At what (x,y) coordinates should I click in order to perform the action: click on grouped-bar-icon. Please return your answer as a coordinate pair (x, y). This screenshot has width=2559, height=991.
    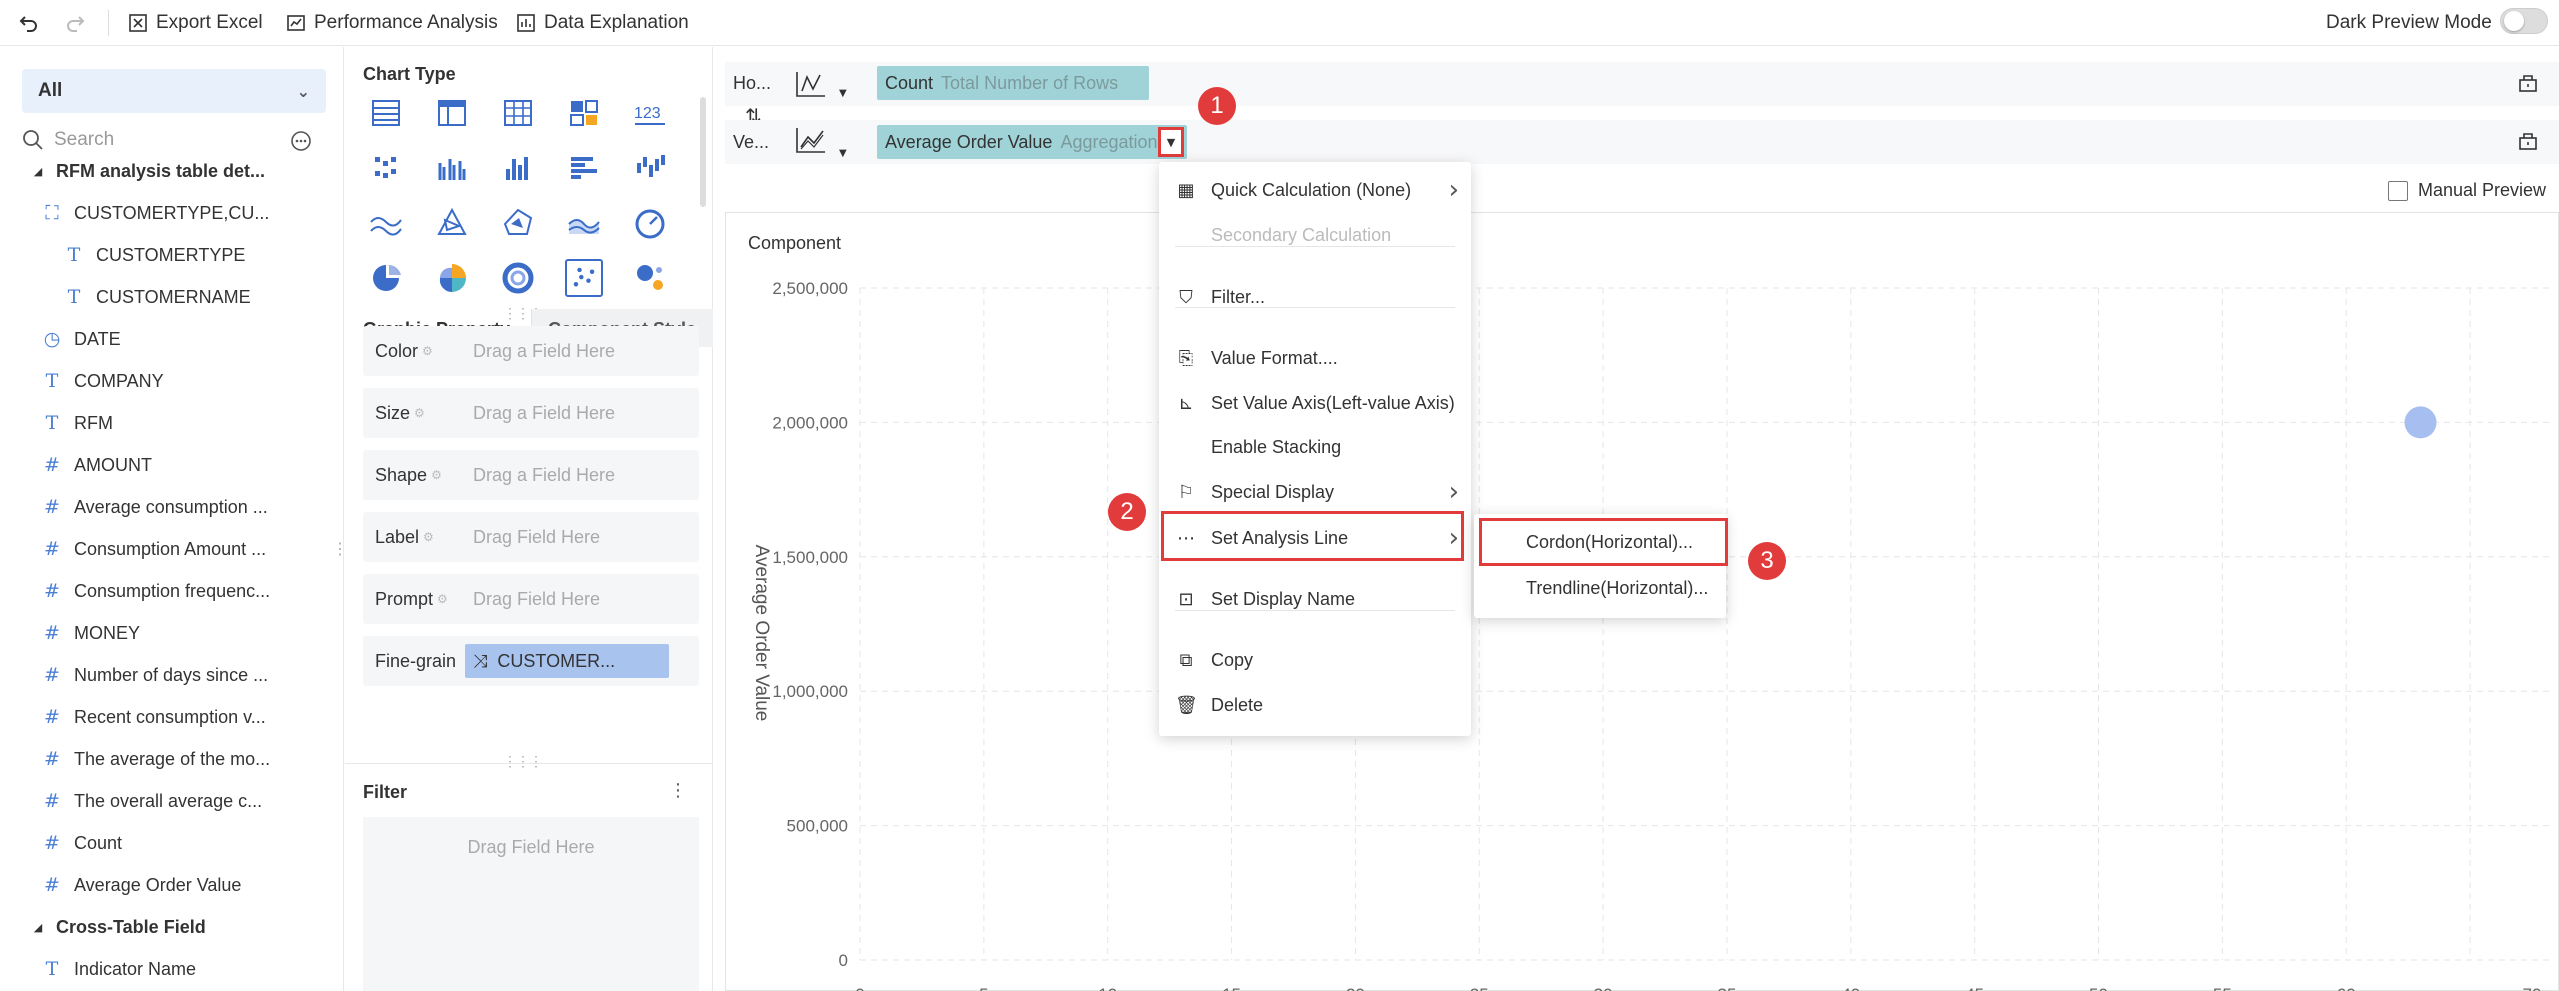
    Looking at the image, I should click on (452, 168).